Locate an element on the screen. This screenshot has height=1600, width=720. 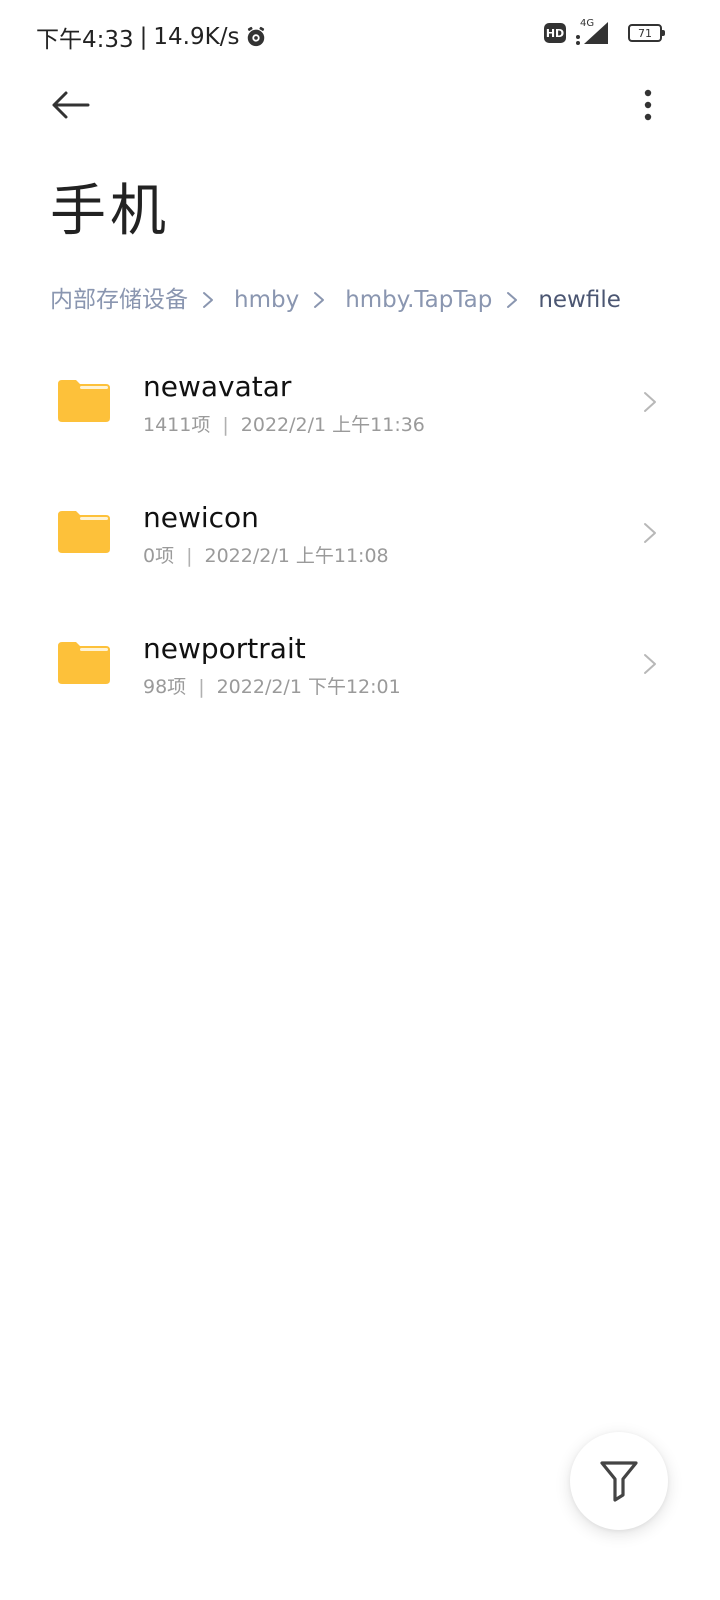
folder-meta: 98项 | 2022/2/1 下午12:01 is located at coordinates (272, 685).